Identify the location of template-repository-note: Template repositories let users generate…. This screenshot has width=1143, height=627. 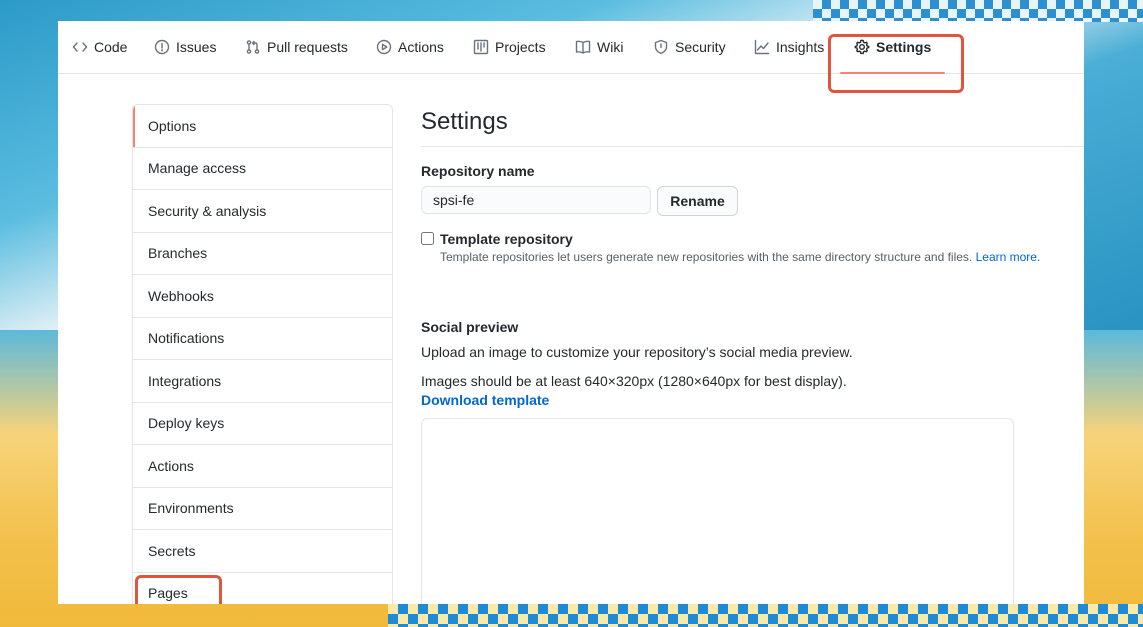
(740, 257).